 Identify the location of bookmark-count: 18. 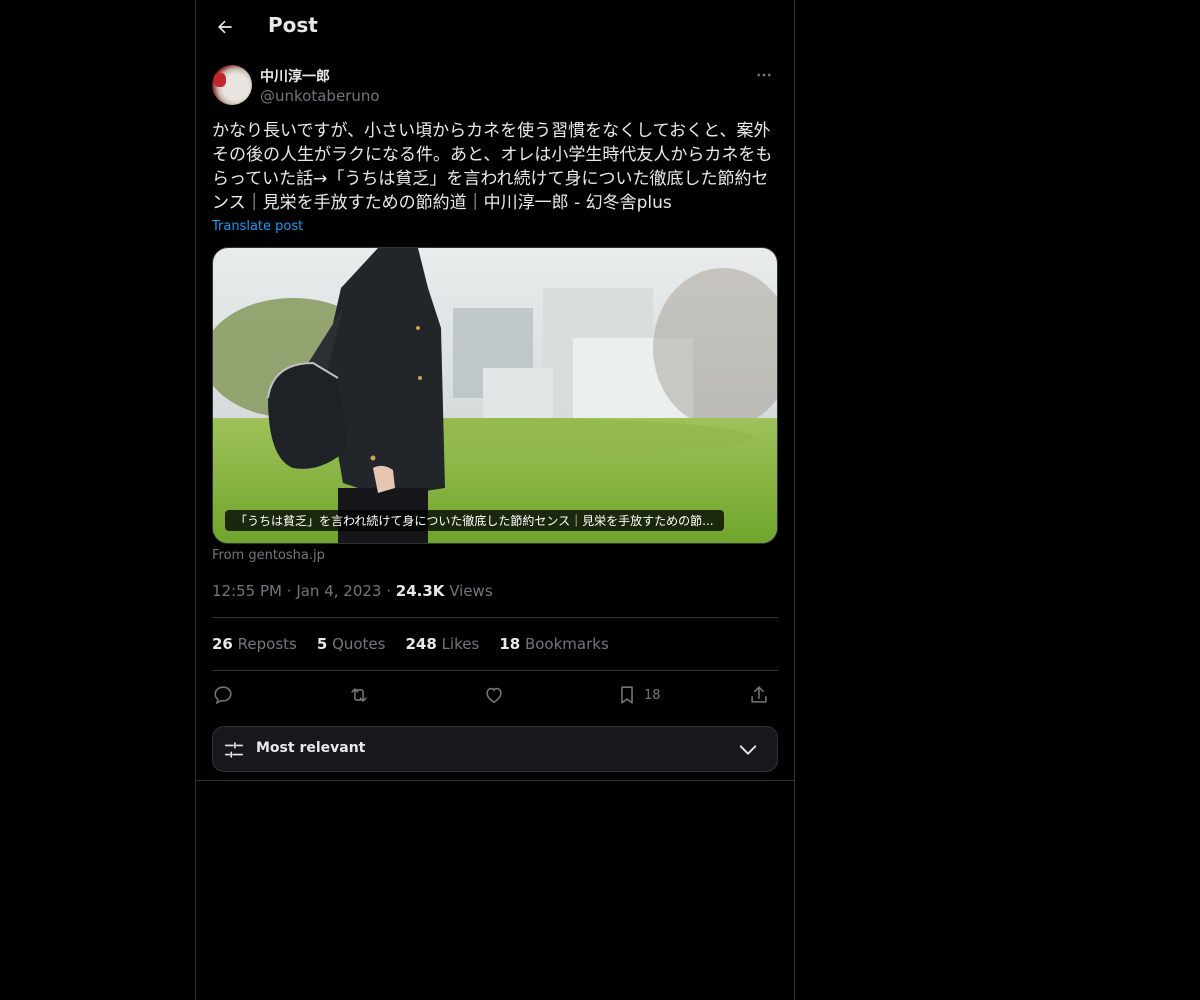
(652, 695).